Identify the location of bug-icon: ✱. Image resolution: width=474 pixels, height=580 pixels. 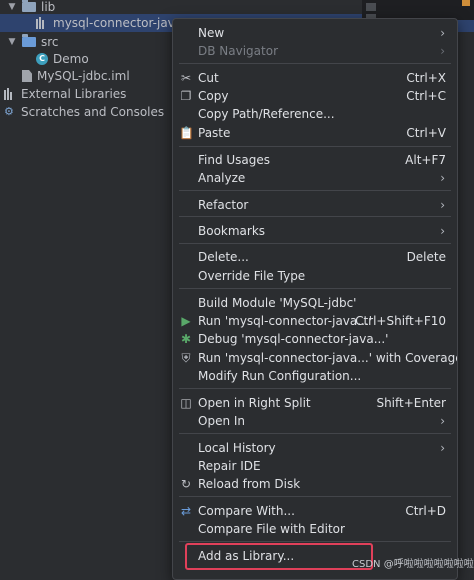
(186, 339).